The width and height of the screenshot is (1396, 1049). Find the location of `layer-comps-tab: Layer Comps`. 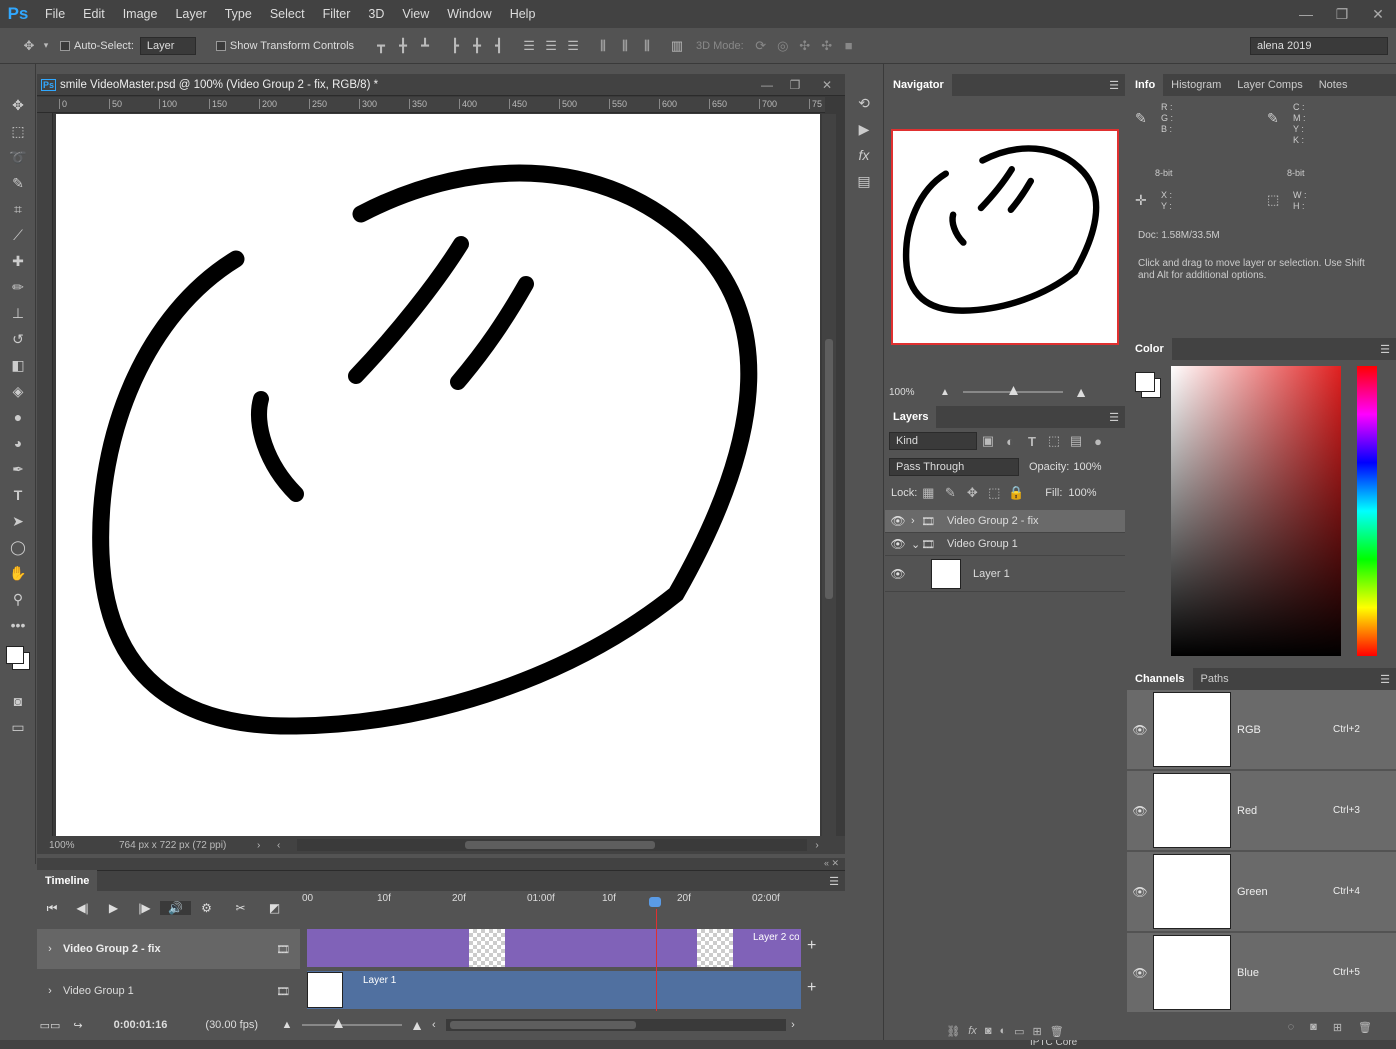

layer-comps-tab: Layer Comps is located at coordinates (1269, 85).